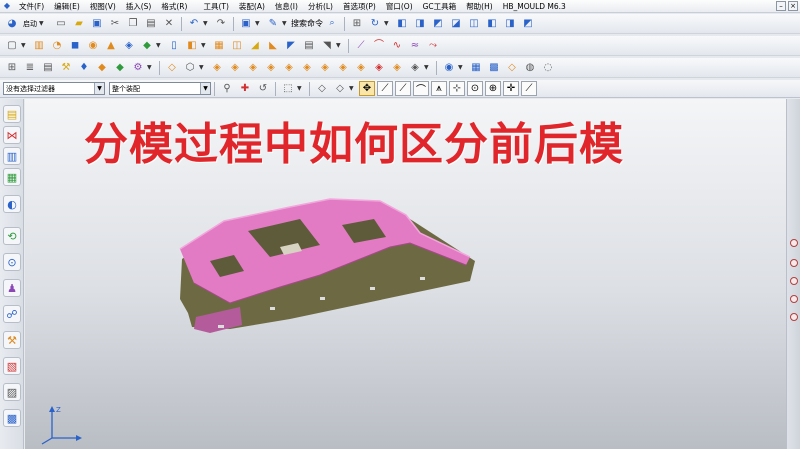  I want to click on view-right-icon: ◪, so click(456, 24).